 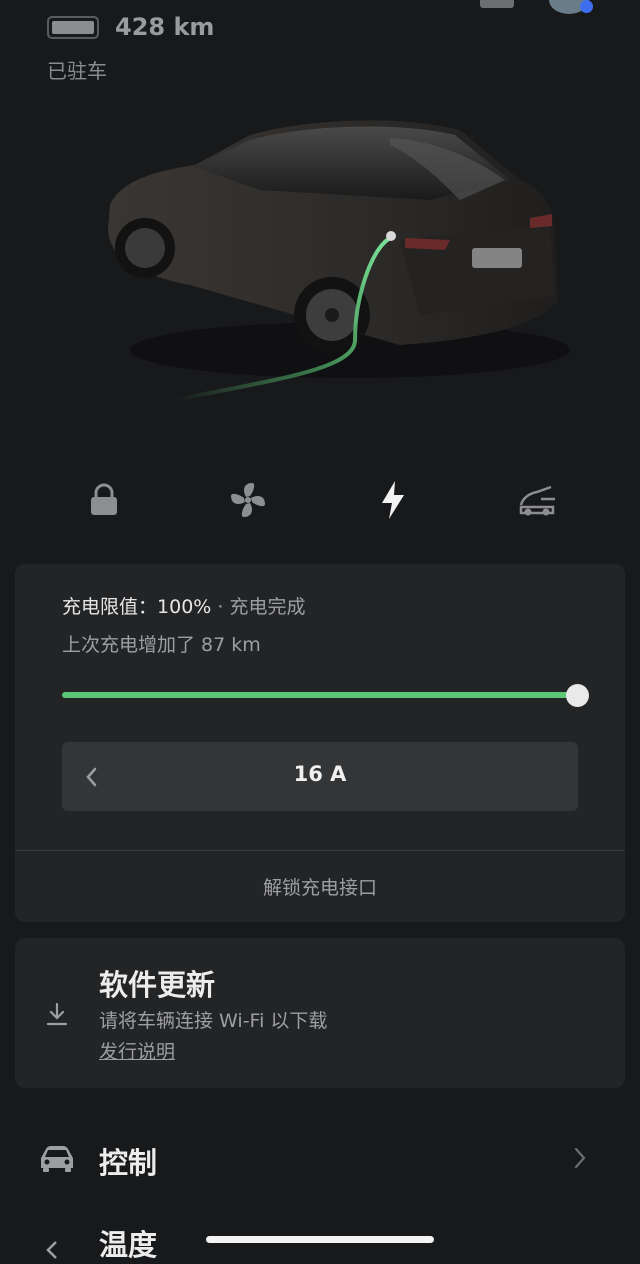 I want to click on chevron-right-icon, so click(x=580, y=1158).